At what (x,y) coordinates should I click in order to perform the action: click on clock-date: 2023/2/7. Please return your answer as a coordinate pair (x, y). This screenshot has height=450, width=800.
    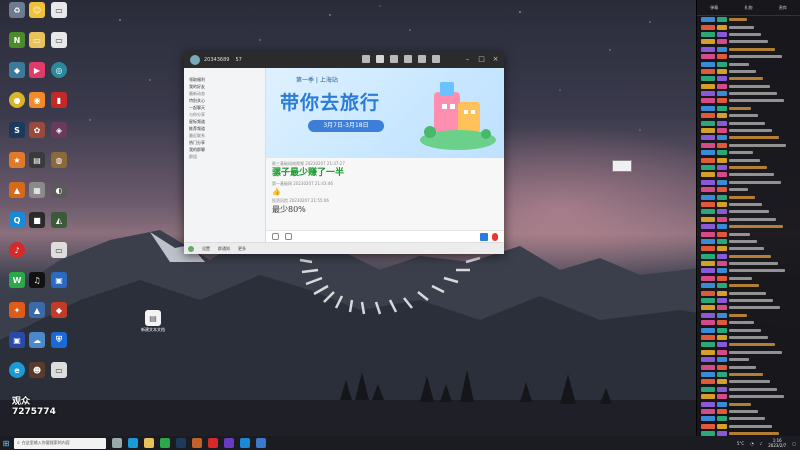
    Looking at the image, I should click on (777, 445).